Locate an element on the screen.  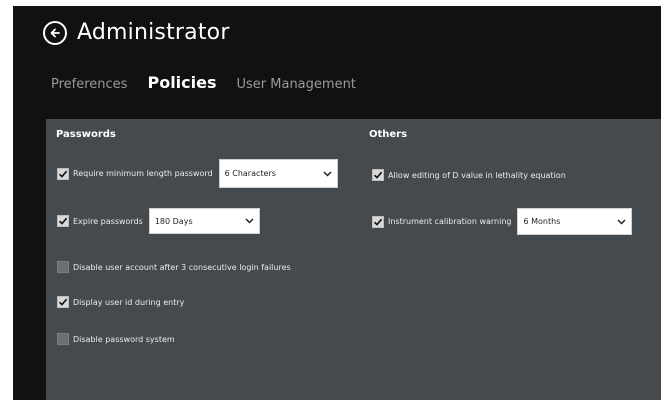
header: Administrator is located at coordinates (136, 32).